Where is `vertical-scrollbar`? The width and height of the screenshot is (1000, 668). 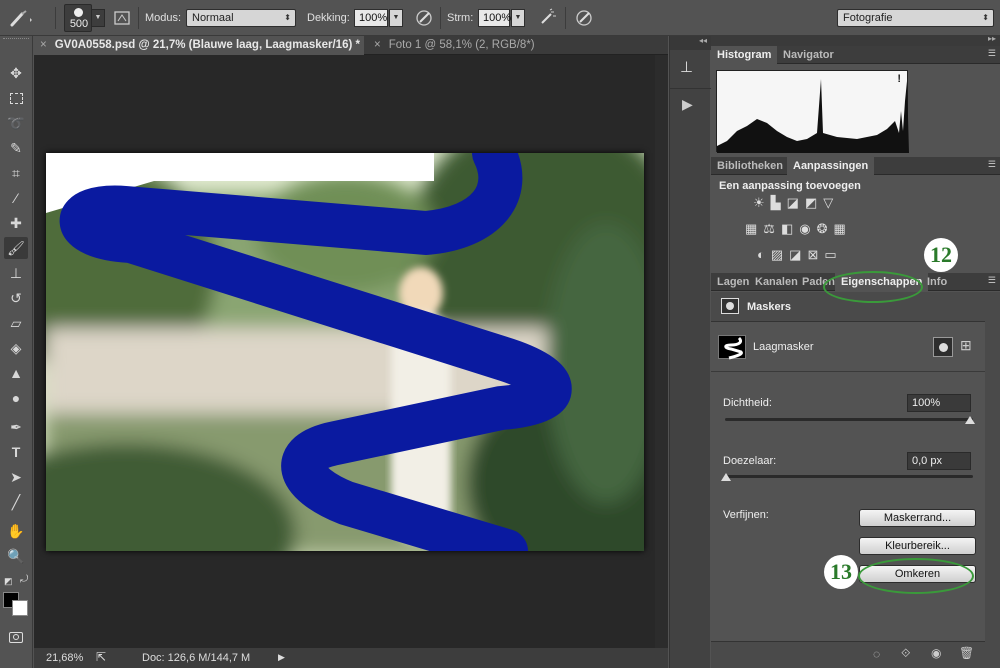
vertical-scrollbar is located at coordinates (661, 351).